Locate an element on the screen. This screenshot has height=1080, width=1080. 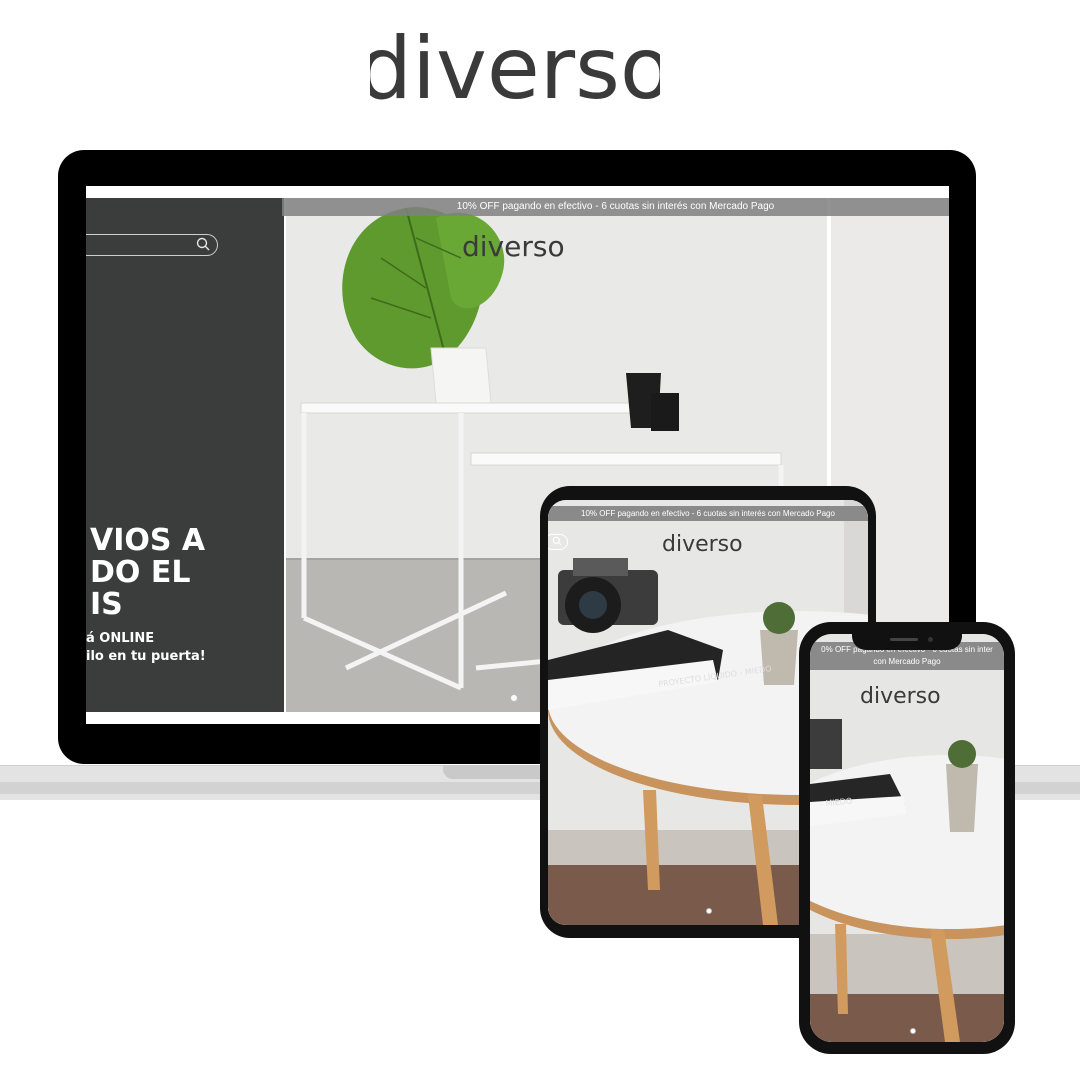
hero-heading-line-2: DO EL is located at coordinates (140, 572).